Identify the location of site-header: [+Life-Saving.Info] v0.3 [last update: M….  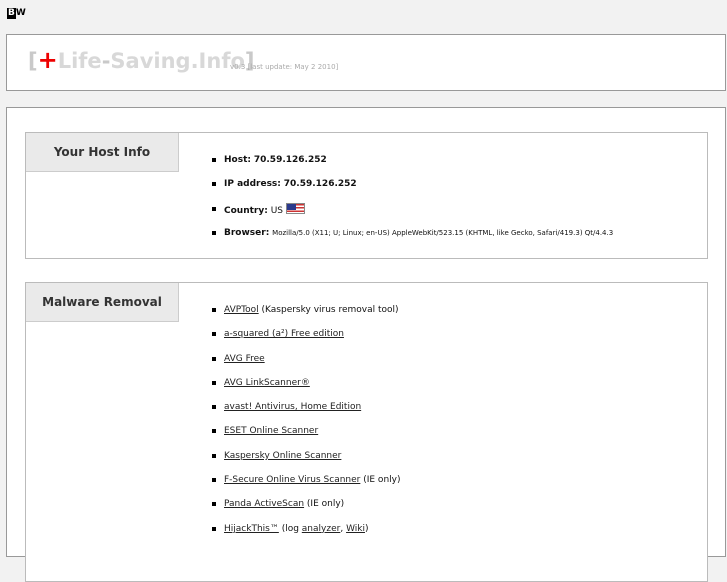
(366, 62).